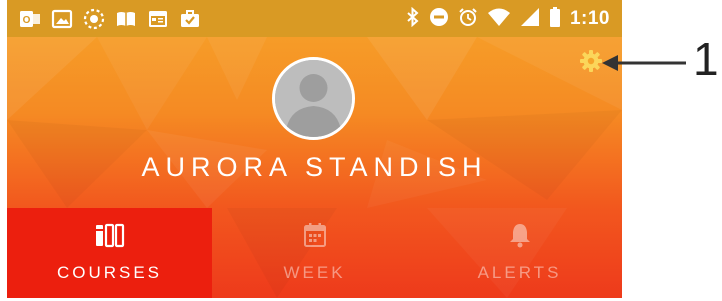  I want to click on status-time: 1:10, so click(589, 18).